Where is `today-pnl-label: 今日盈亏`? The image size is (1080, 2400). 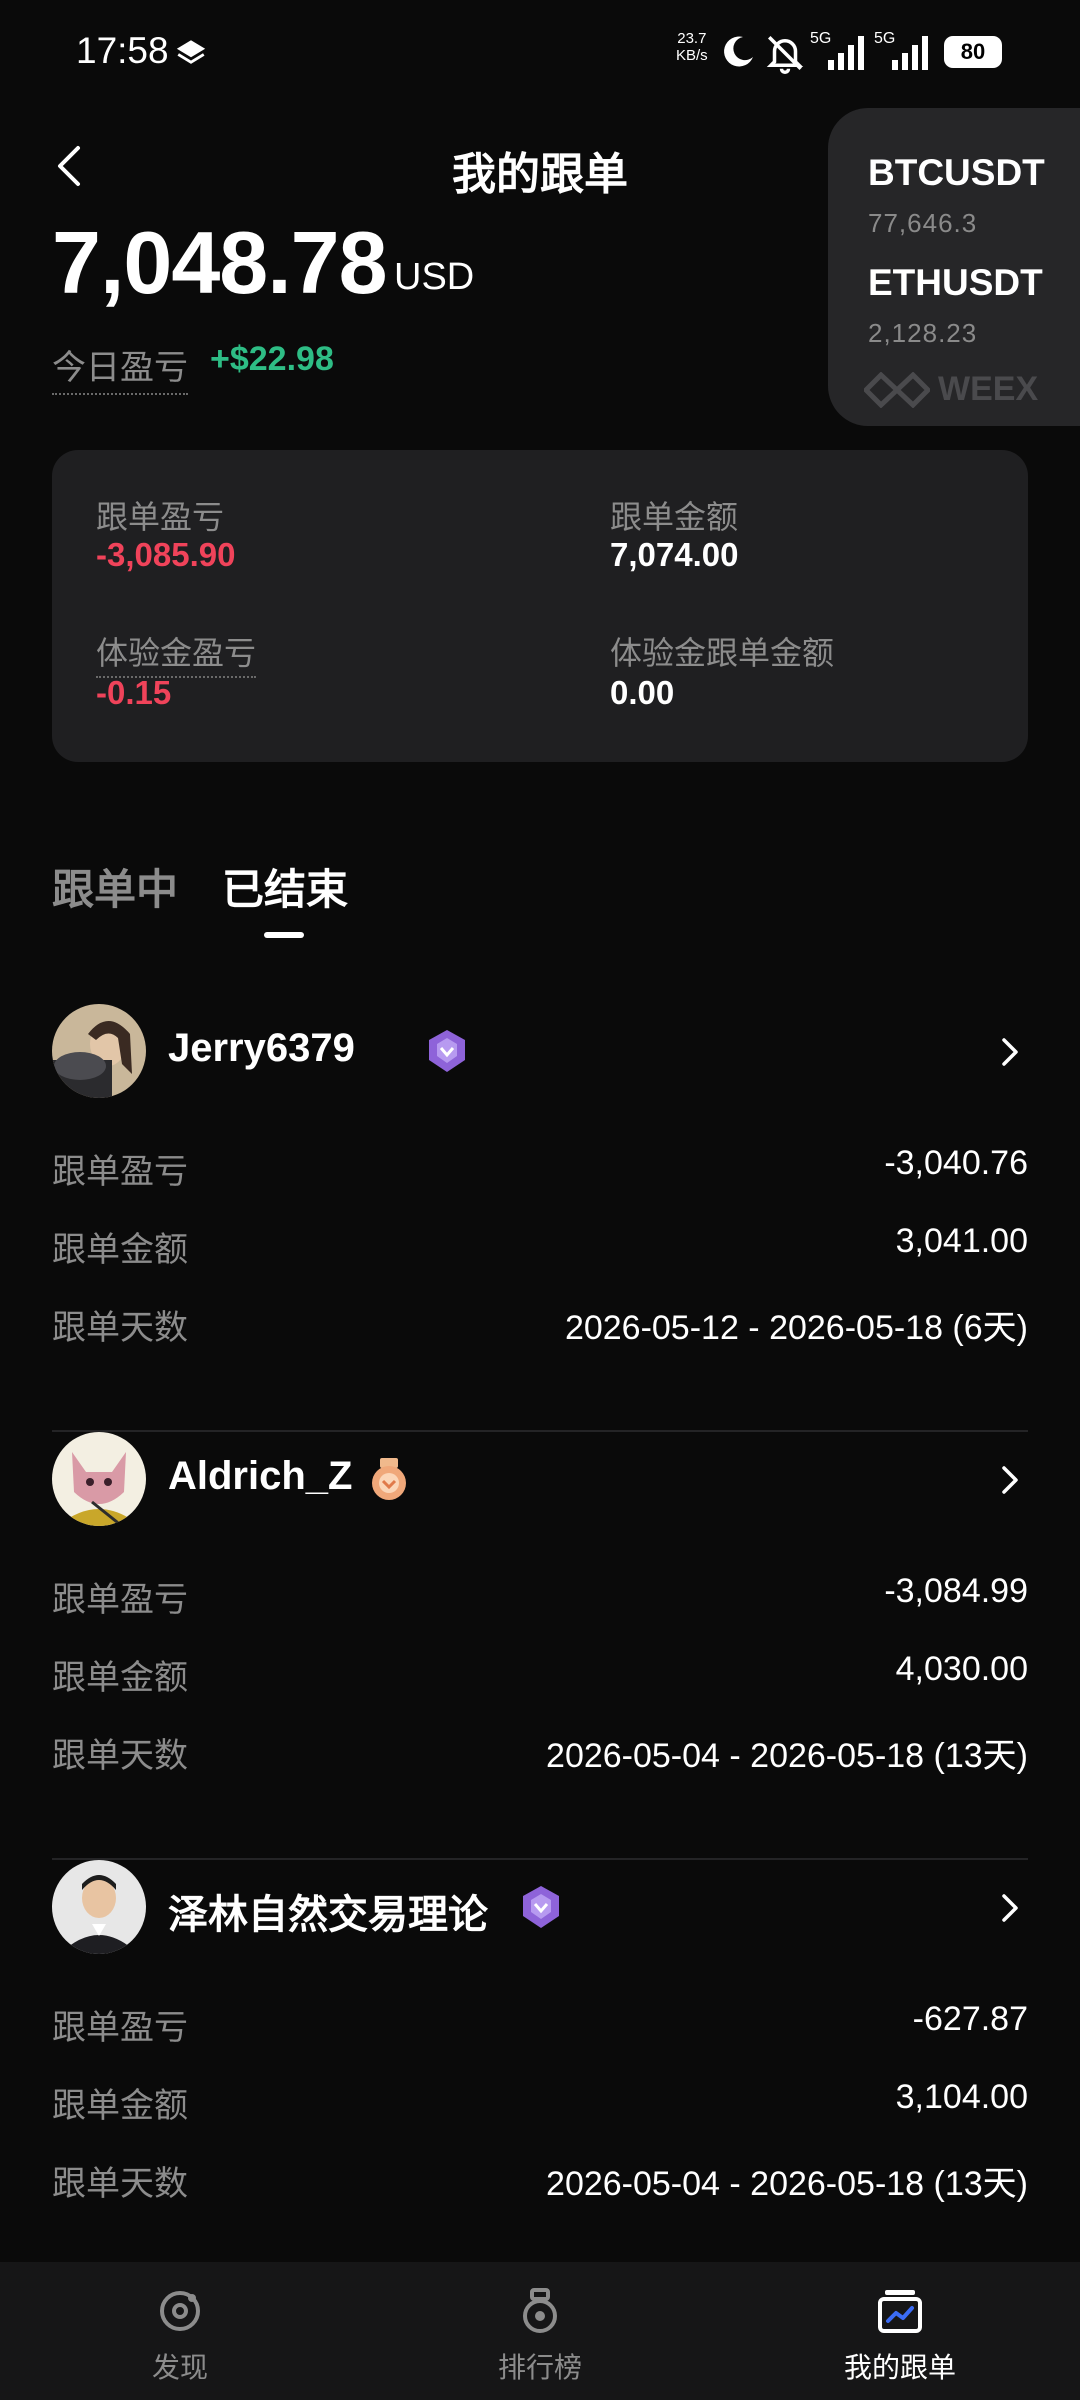 today-pnl-label: 今日盈亏 is located at coordinates (120, 367).